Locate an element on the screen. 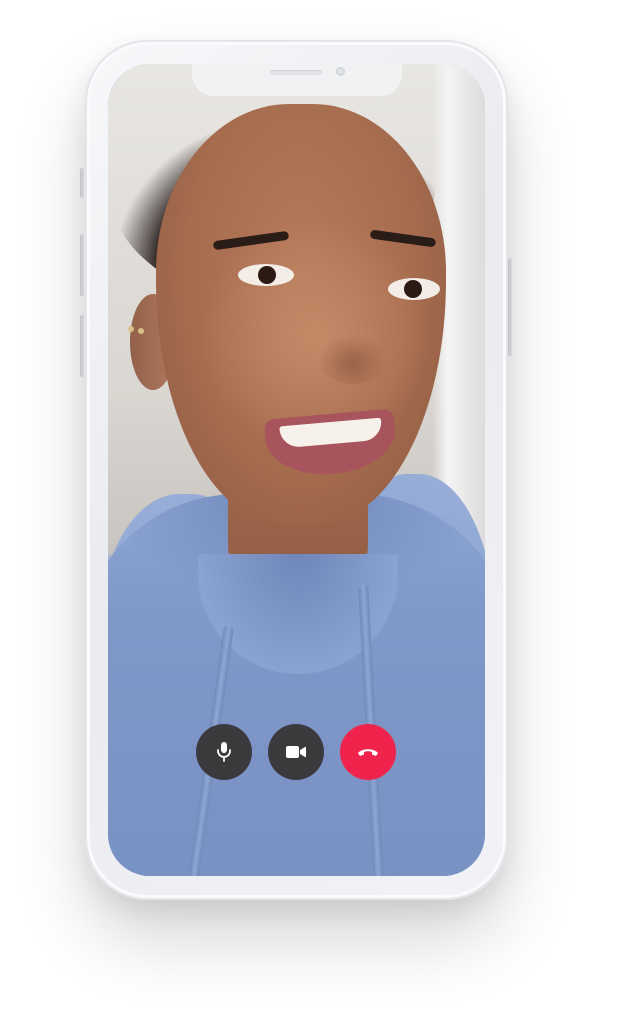 Image resolution: width=626 pixels, height=1028 pixels. video-camera-icon is located at coordinates (296, 752).